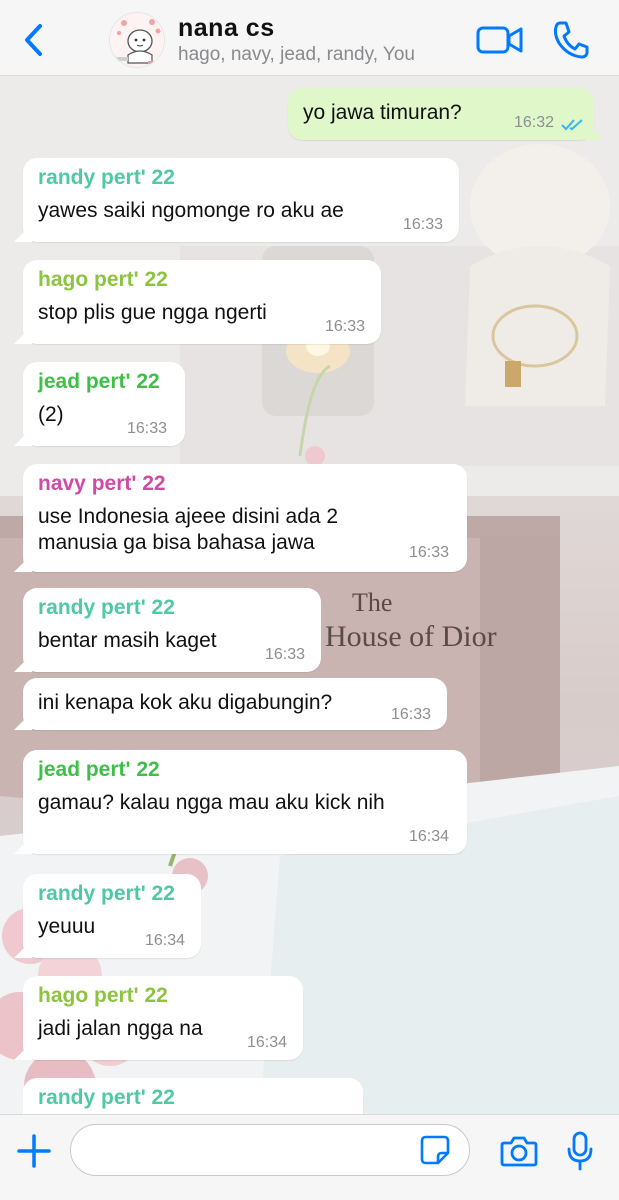  I want to click on sticker-button, so click(435, 1150).